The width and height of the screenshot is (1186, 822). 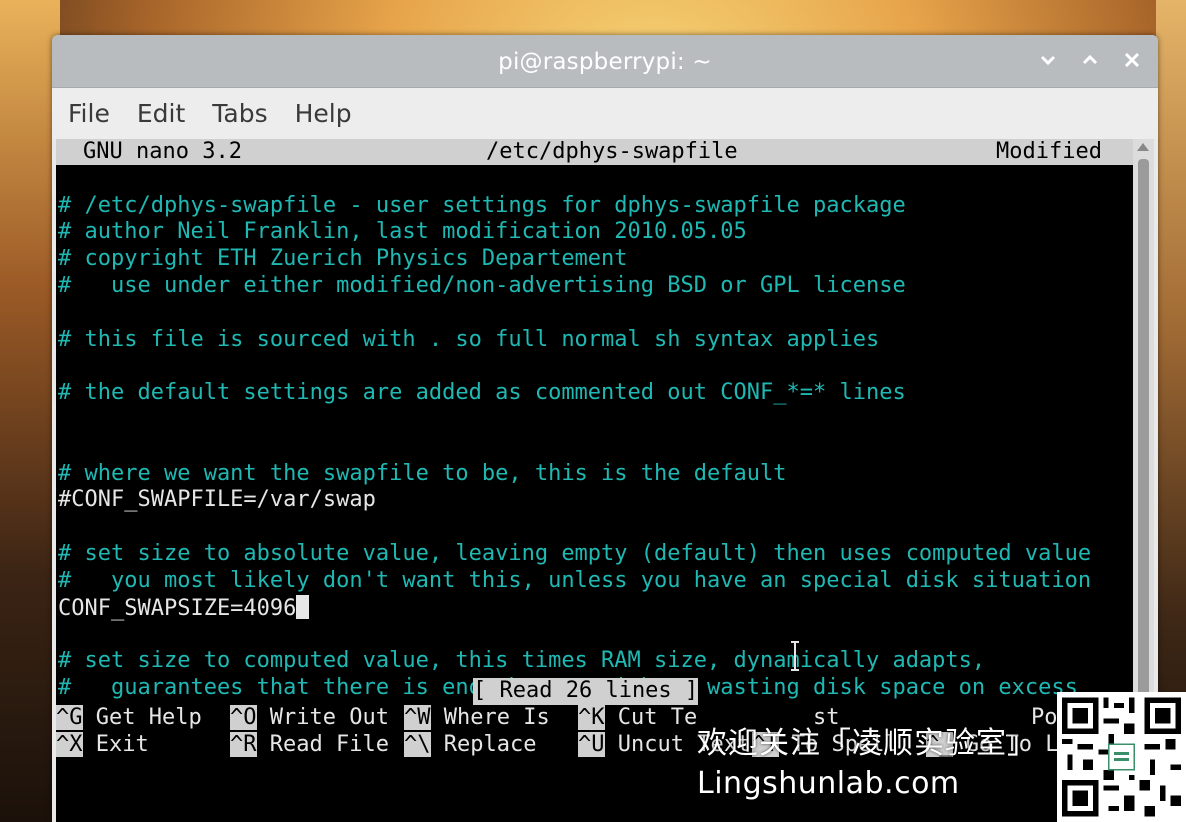 I want to click on shortcut-key: ^U, so click(x=591, y=744).